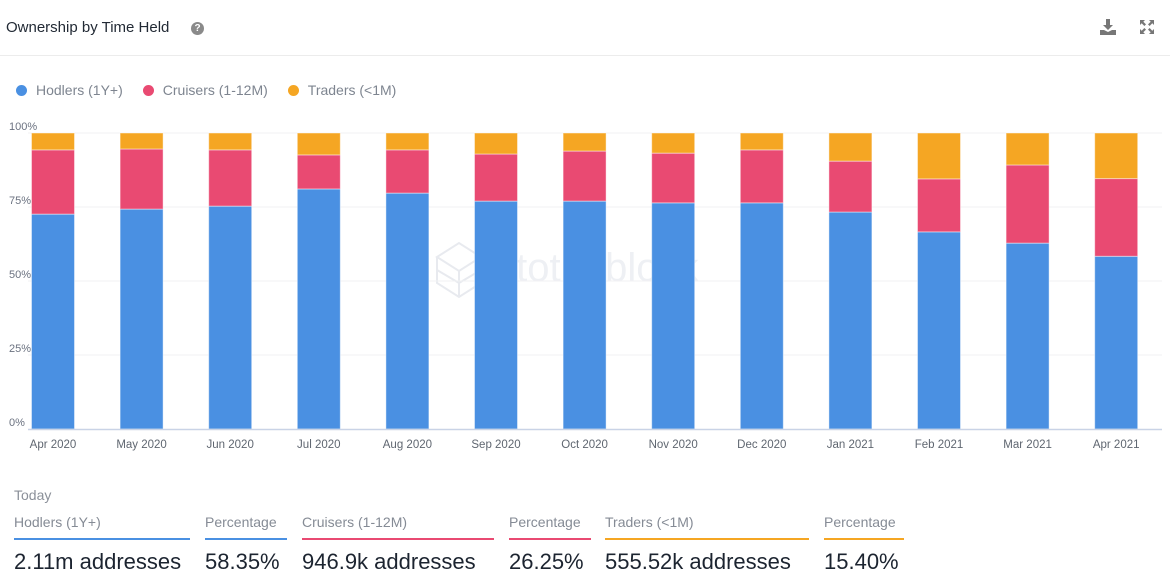 The width and height of the screenshot is (1170, 579). What do you see at coordinates (1116, 445) in the screenshot?
I see `x-tick-label: Apr 2021` at bounding box center [1116, 445].